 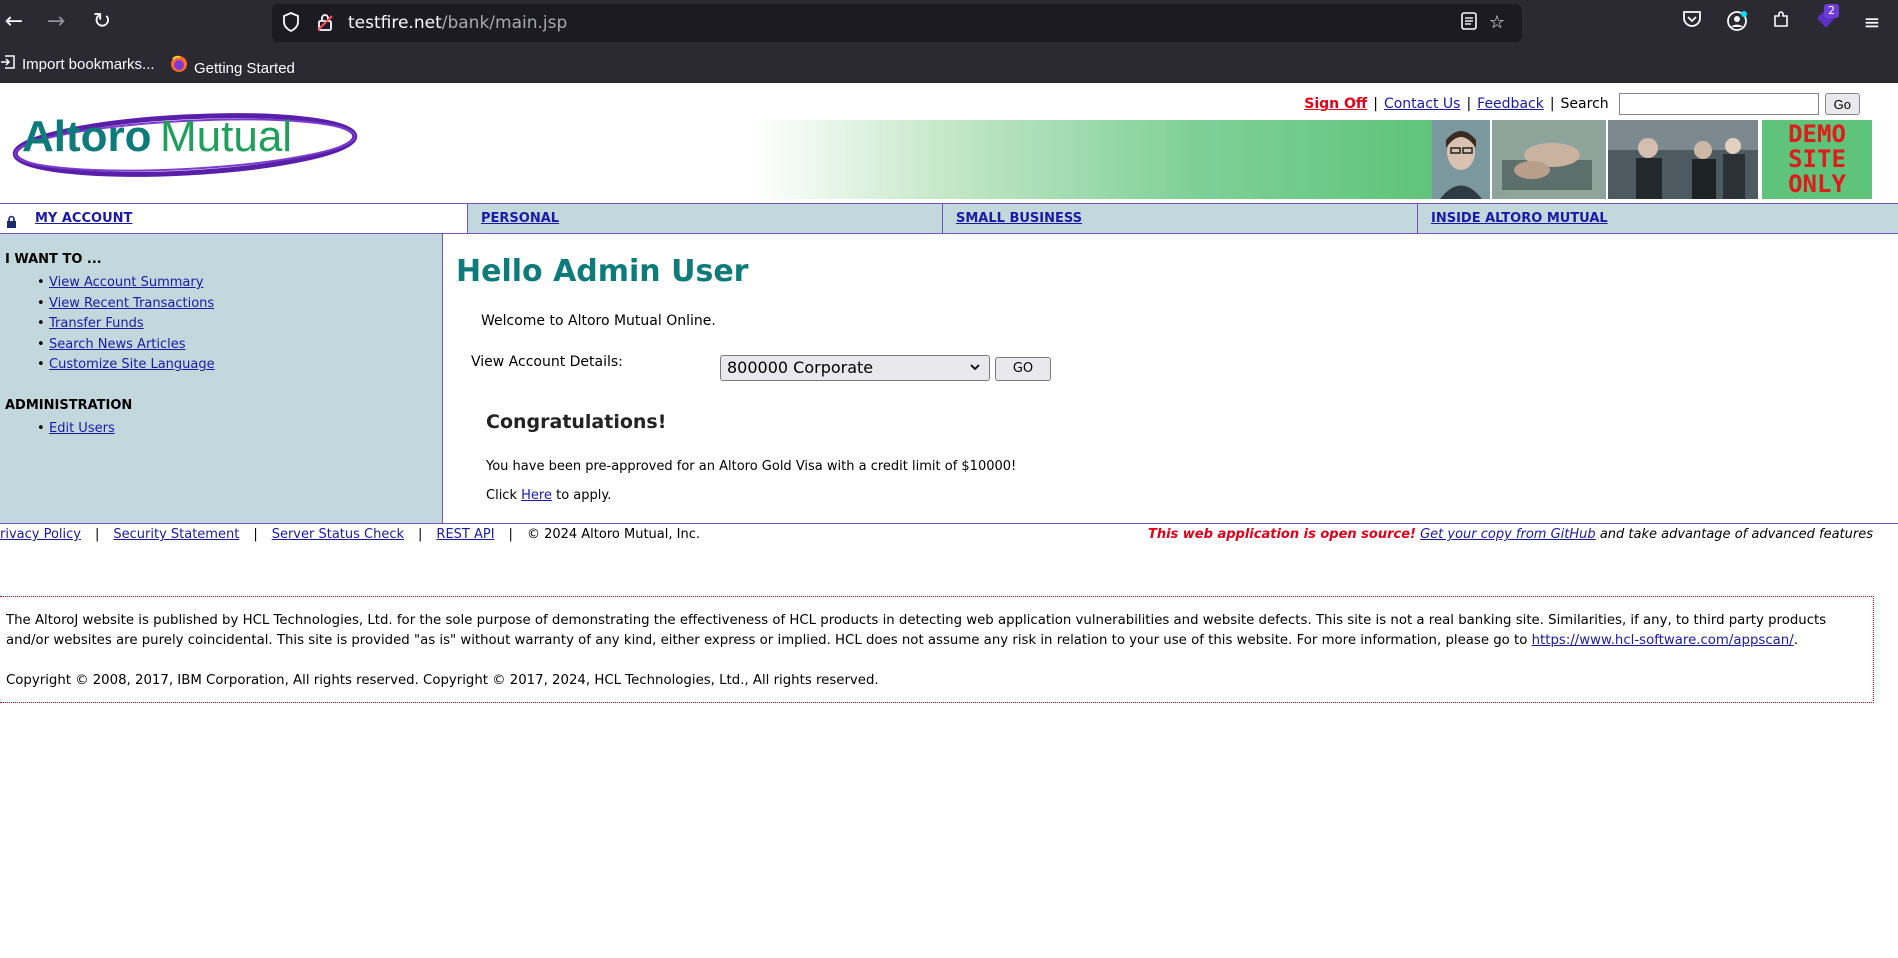 What do you see at coordinates (1657, 218) in the screenshot?
I see `tab-inside-altoro-mutual: INSIDE ALTORO MUTUAL` at bounding box center [1657, 218].